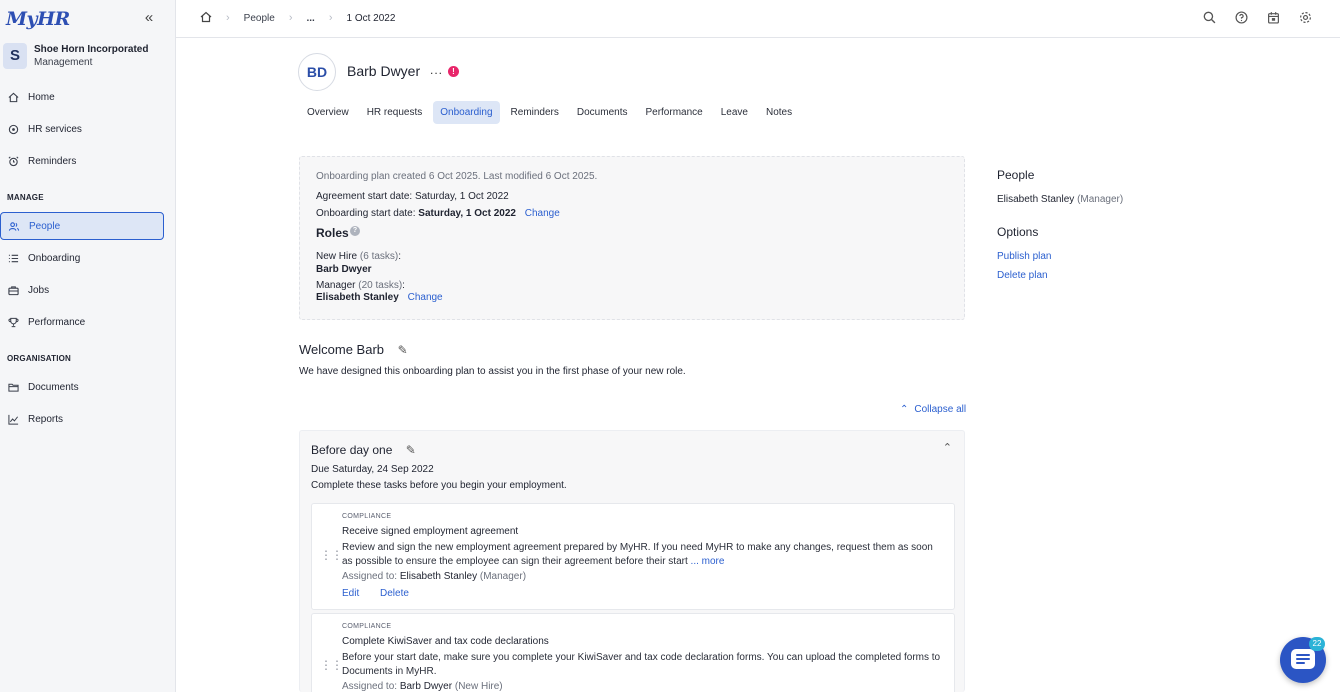 The height and width of the screenshot is (692, 1340). I want to click on collapse-all-button: ⌃ Collapse all, so click(933, 409).